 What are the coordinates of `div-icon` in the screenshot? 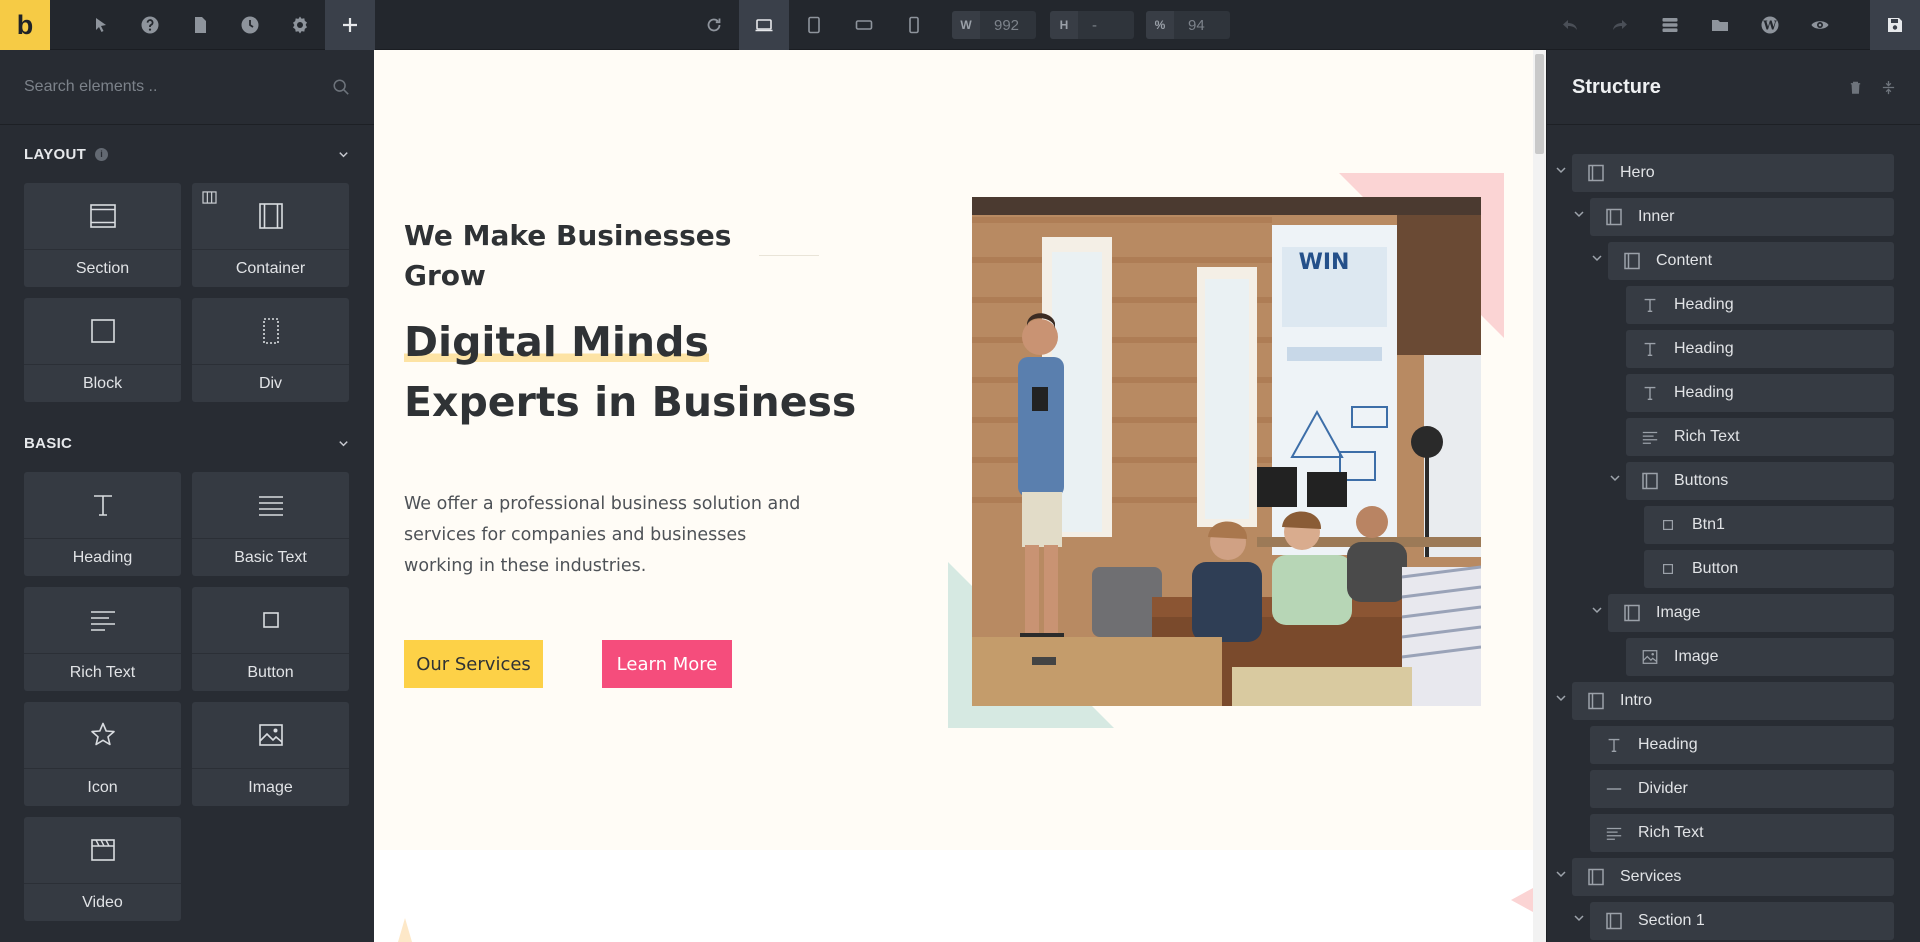 It's located at (271, 331).